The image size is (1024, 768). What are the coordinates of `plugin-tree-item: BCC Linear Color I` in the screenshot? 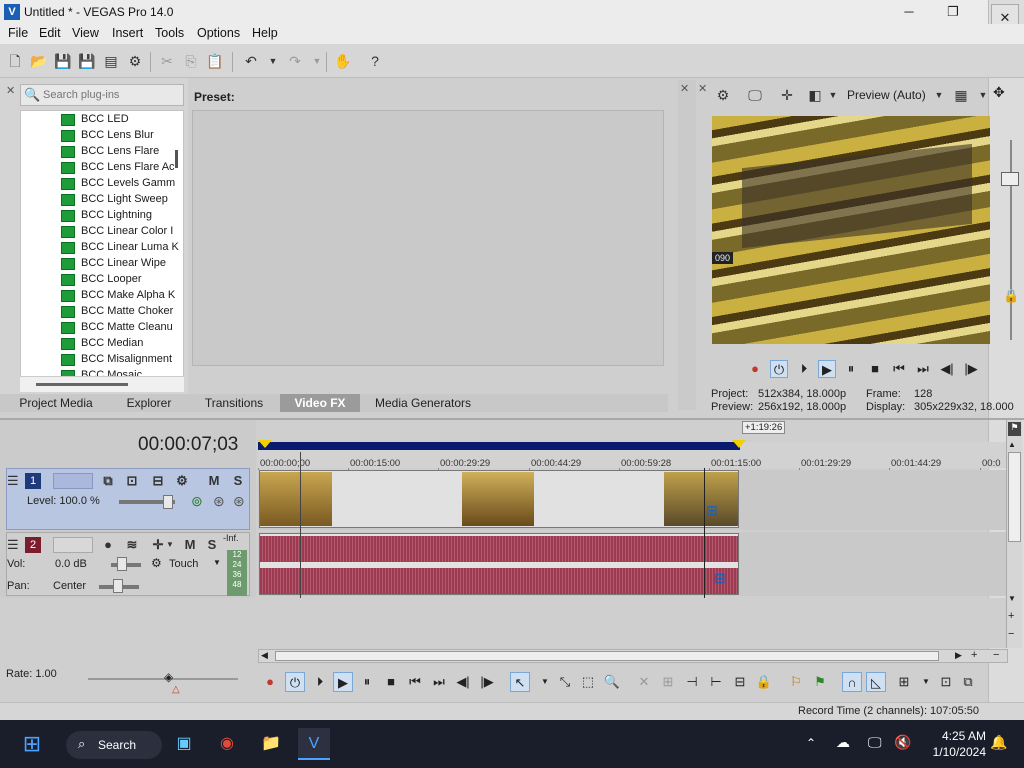 It's located at (102, 232).